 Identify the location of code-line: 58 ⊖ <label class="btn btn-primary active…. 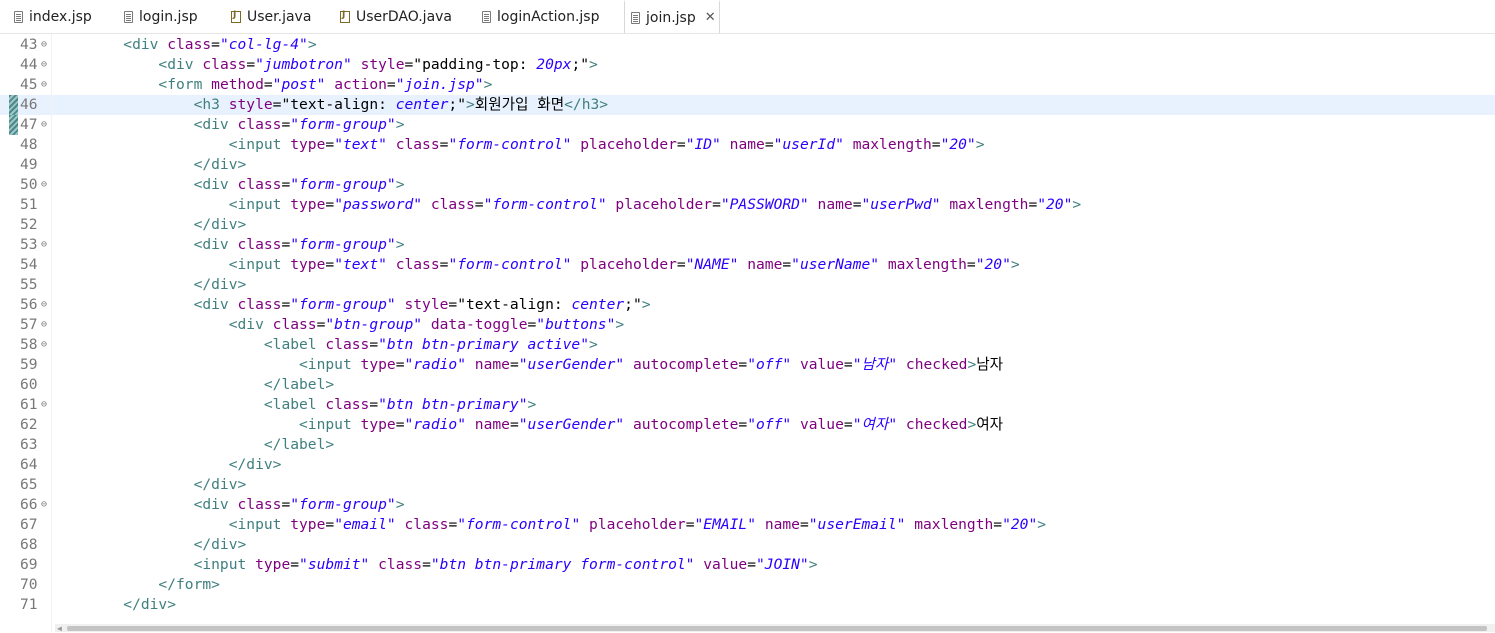
(747, 345).